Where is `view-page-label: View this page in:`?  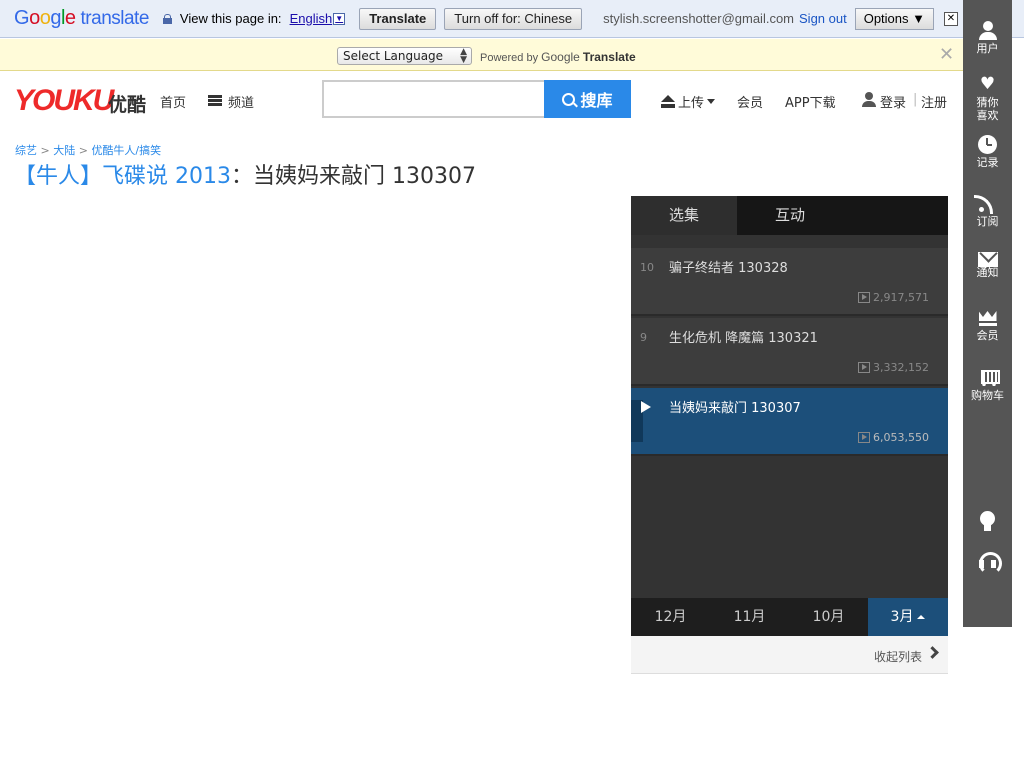
view-page-label: View this page in: is located at coordinates (230, 18).